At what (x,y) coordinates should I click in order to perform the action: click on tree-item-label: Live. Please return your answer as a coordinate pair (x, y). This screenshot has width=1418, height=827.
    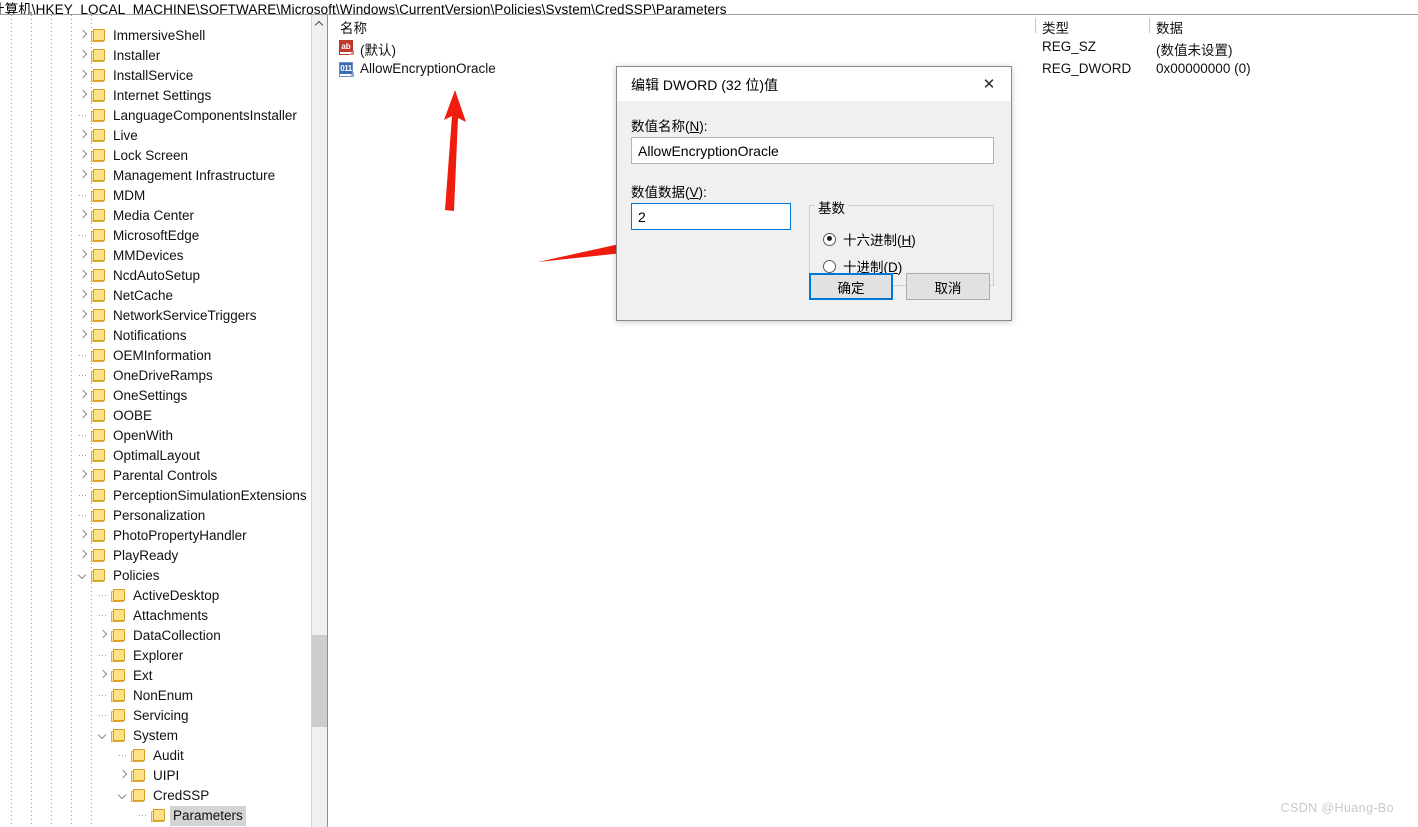
    Looking at the image, I should click on (125, 135).